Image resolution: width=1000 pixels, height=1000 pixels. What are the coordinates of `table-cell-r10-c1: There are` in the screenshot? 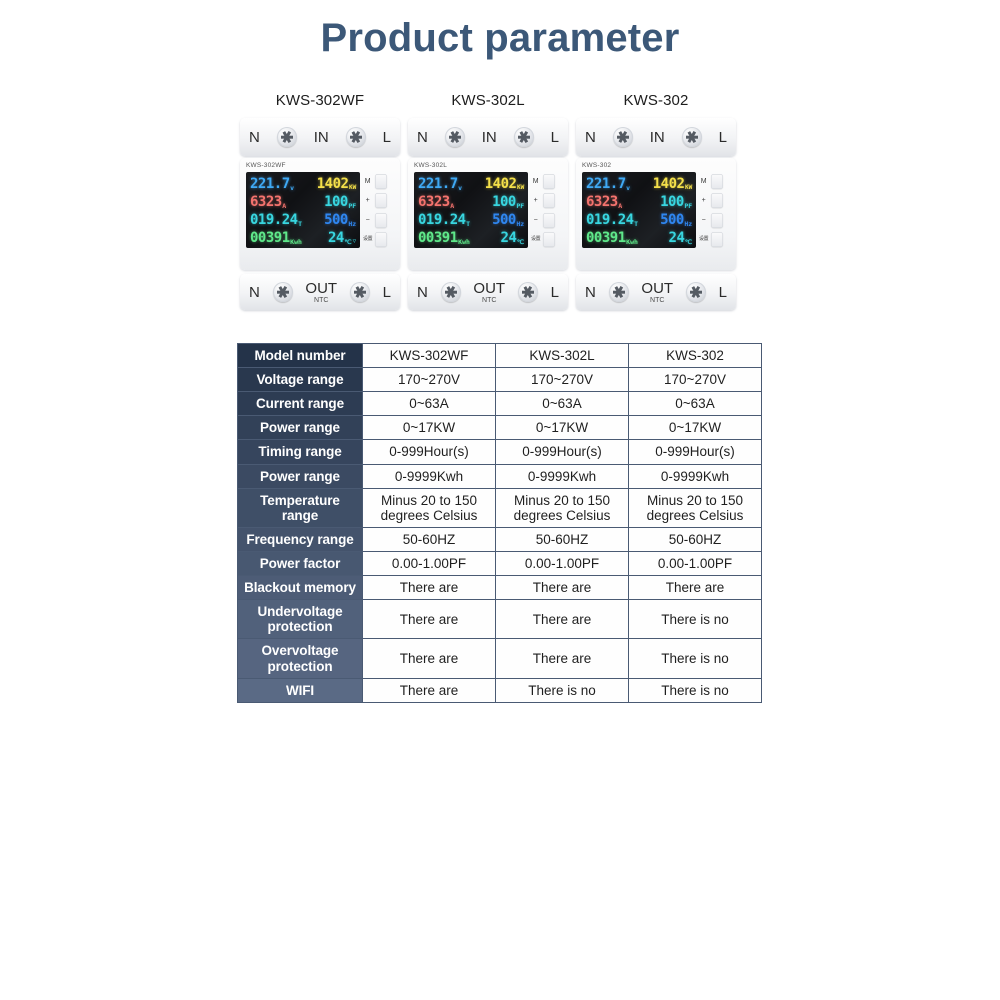 It's located at (562, 619).